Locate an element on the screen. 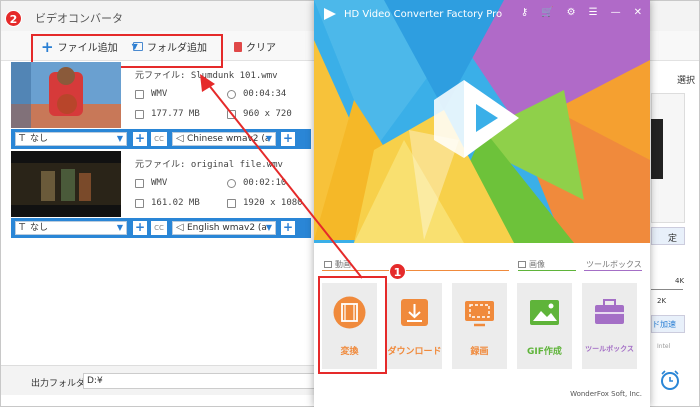  subtitle-select-1: T なし ▼ is located at coordinates (71, 139).